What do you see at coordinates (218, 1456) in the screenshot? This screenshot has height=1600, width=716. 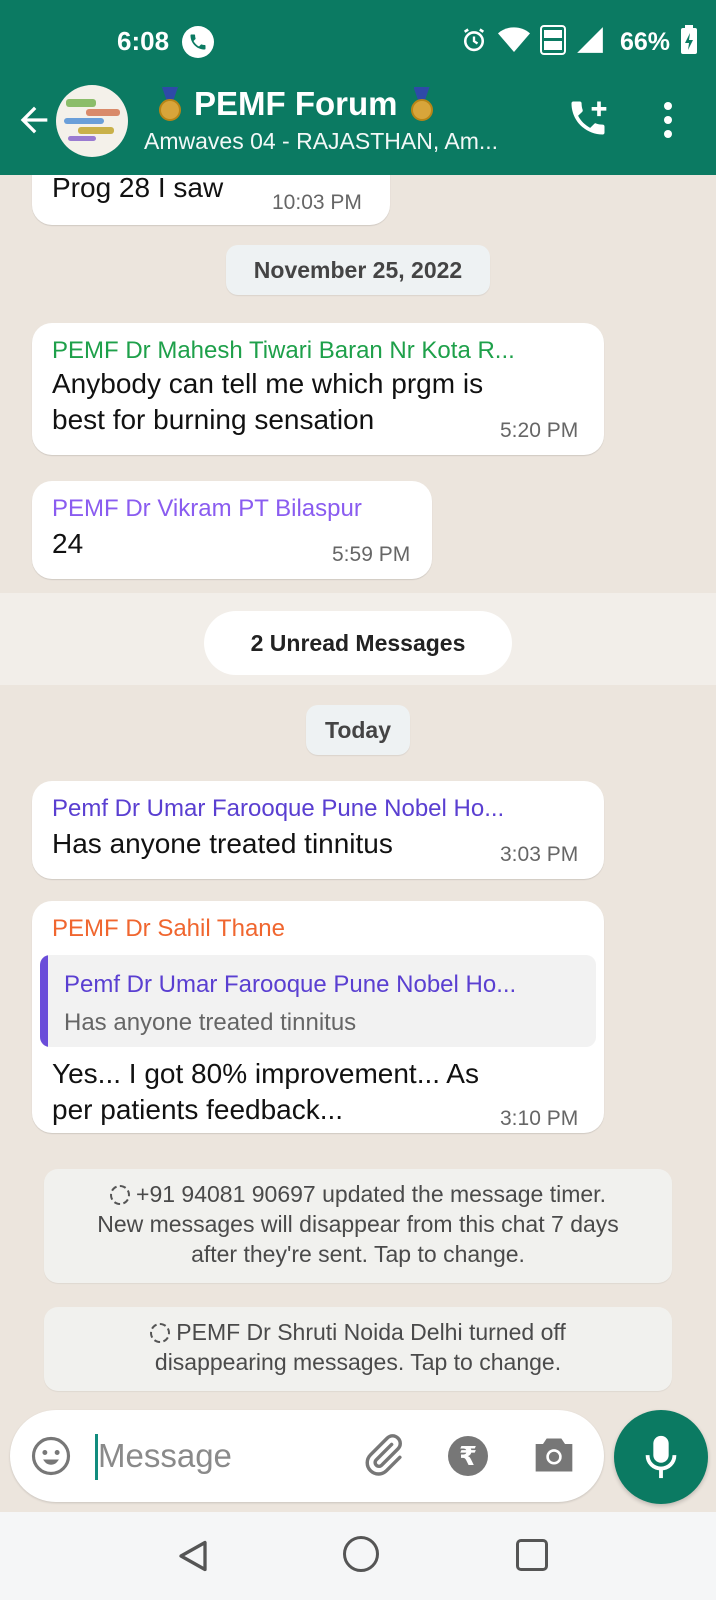 I see `message-input` at bounding box center [218, 1456].